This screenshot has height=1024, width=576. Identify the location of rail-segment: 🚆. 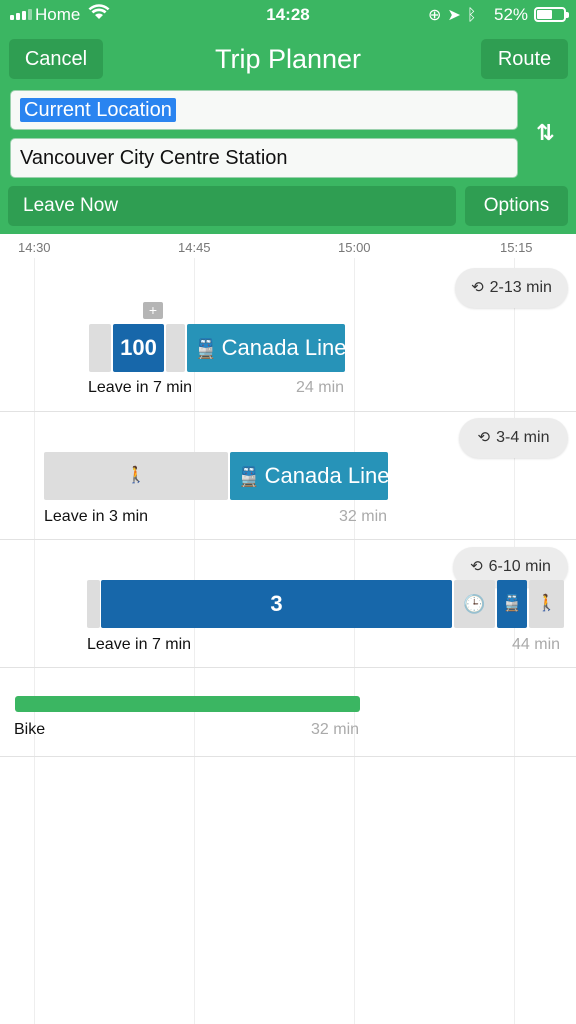
(512, 604).